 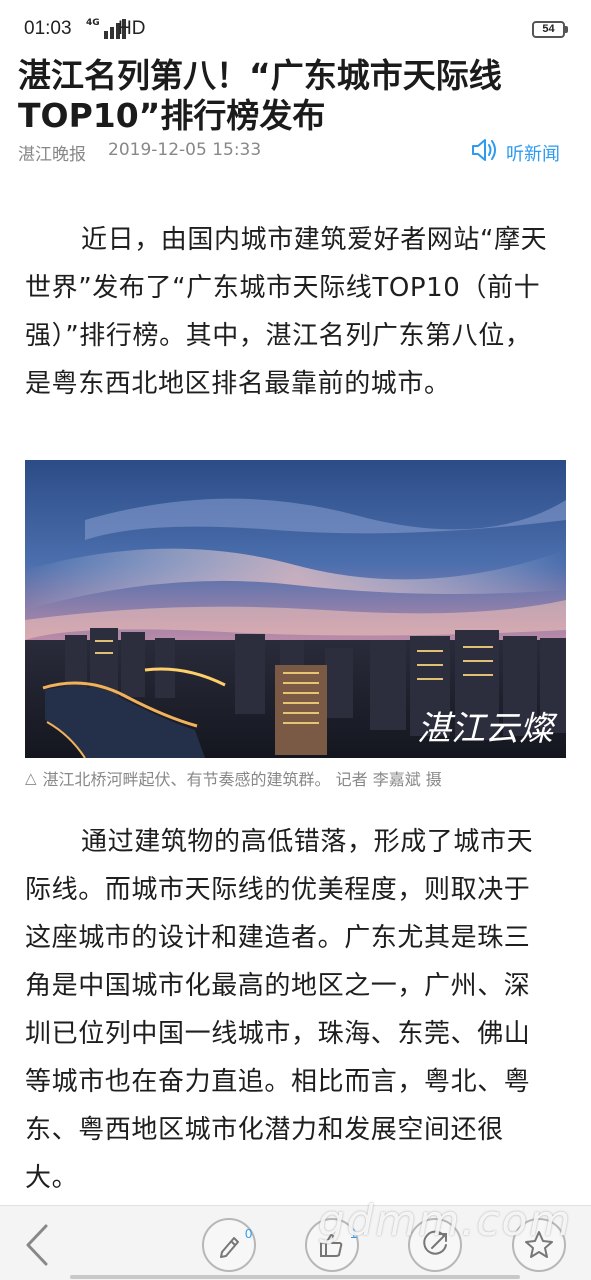 I want to click on status-bar: 01:03 4G HD 54, so click(x=295, y=29).